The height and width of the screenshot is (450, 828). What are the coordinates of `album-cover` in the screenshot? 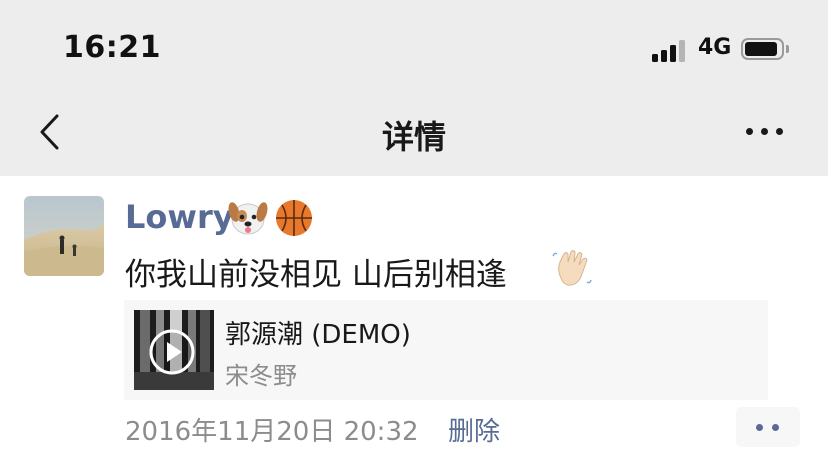 It's located at (174, 350).